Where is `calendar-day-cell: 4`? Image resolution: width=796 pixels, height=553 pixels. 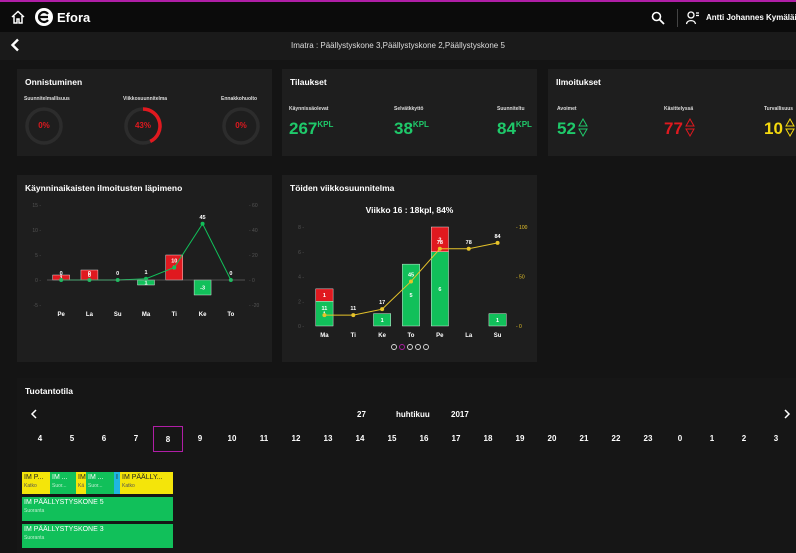 calendar-day-cell: 4 is located at coordinates (40, 439).